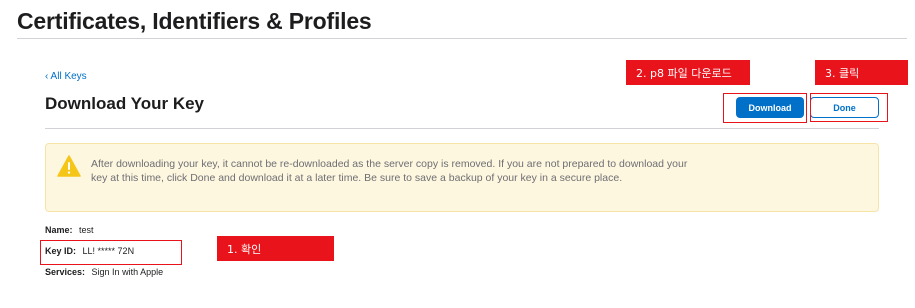 The image size is (915, 308). Describe the element at coordinates (861, 72) in the screenshot. I see `annotation-step3-label: 3. 클릭` at that location.